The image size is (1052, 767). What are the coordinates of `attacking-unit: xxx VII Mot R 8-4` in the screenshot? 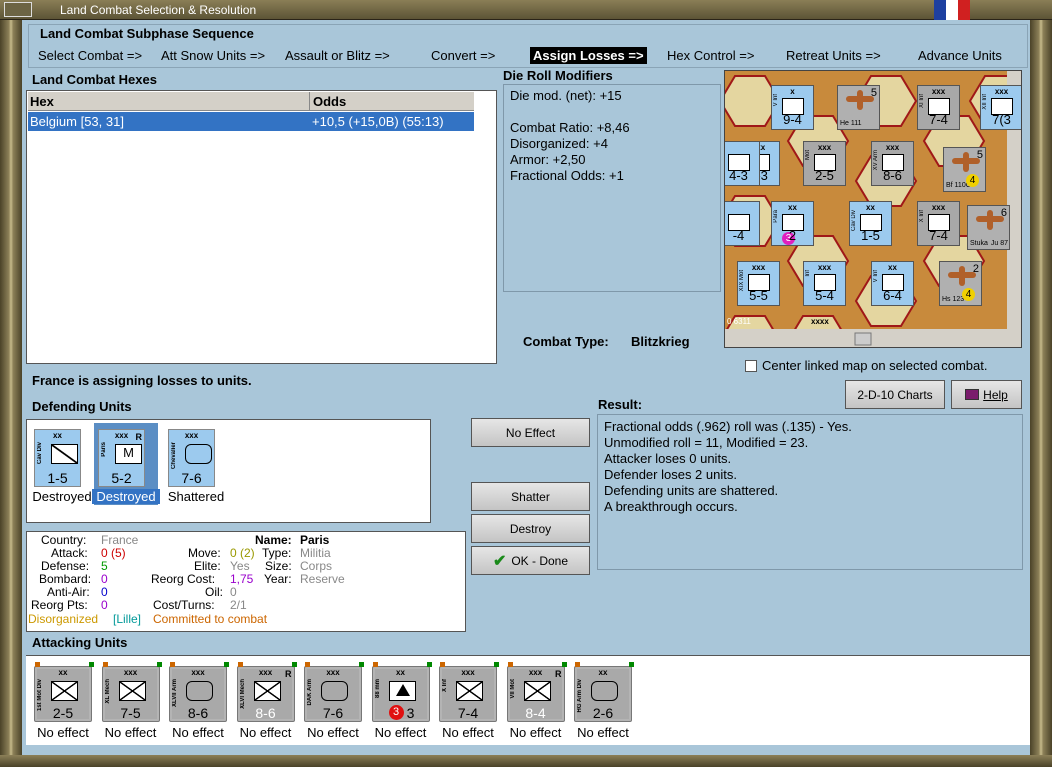 It's located at (536, 692).